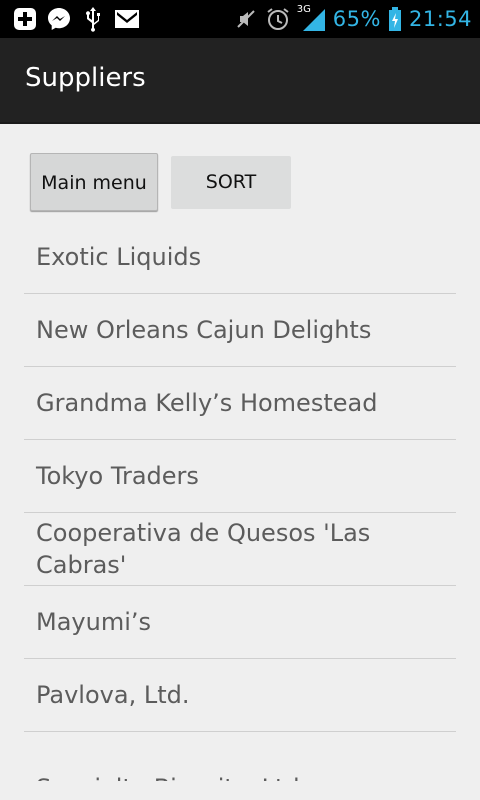 The image size is (480, 800). What do you see at coordinates (94, 182) in the screenshot?
I see `main-menu-button: Main menu` at bounding box center [94, 182].